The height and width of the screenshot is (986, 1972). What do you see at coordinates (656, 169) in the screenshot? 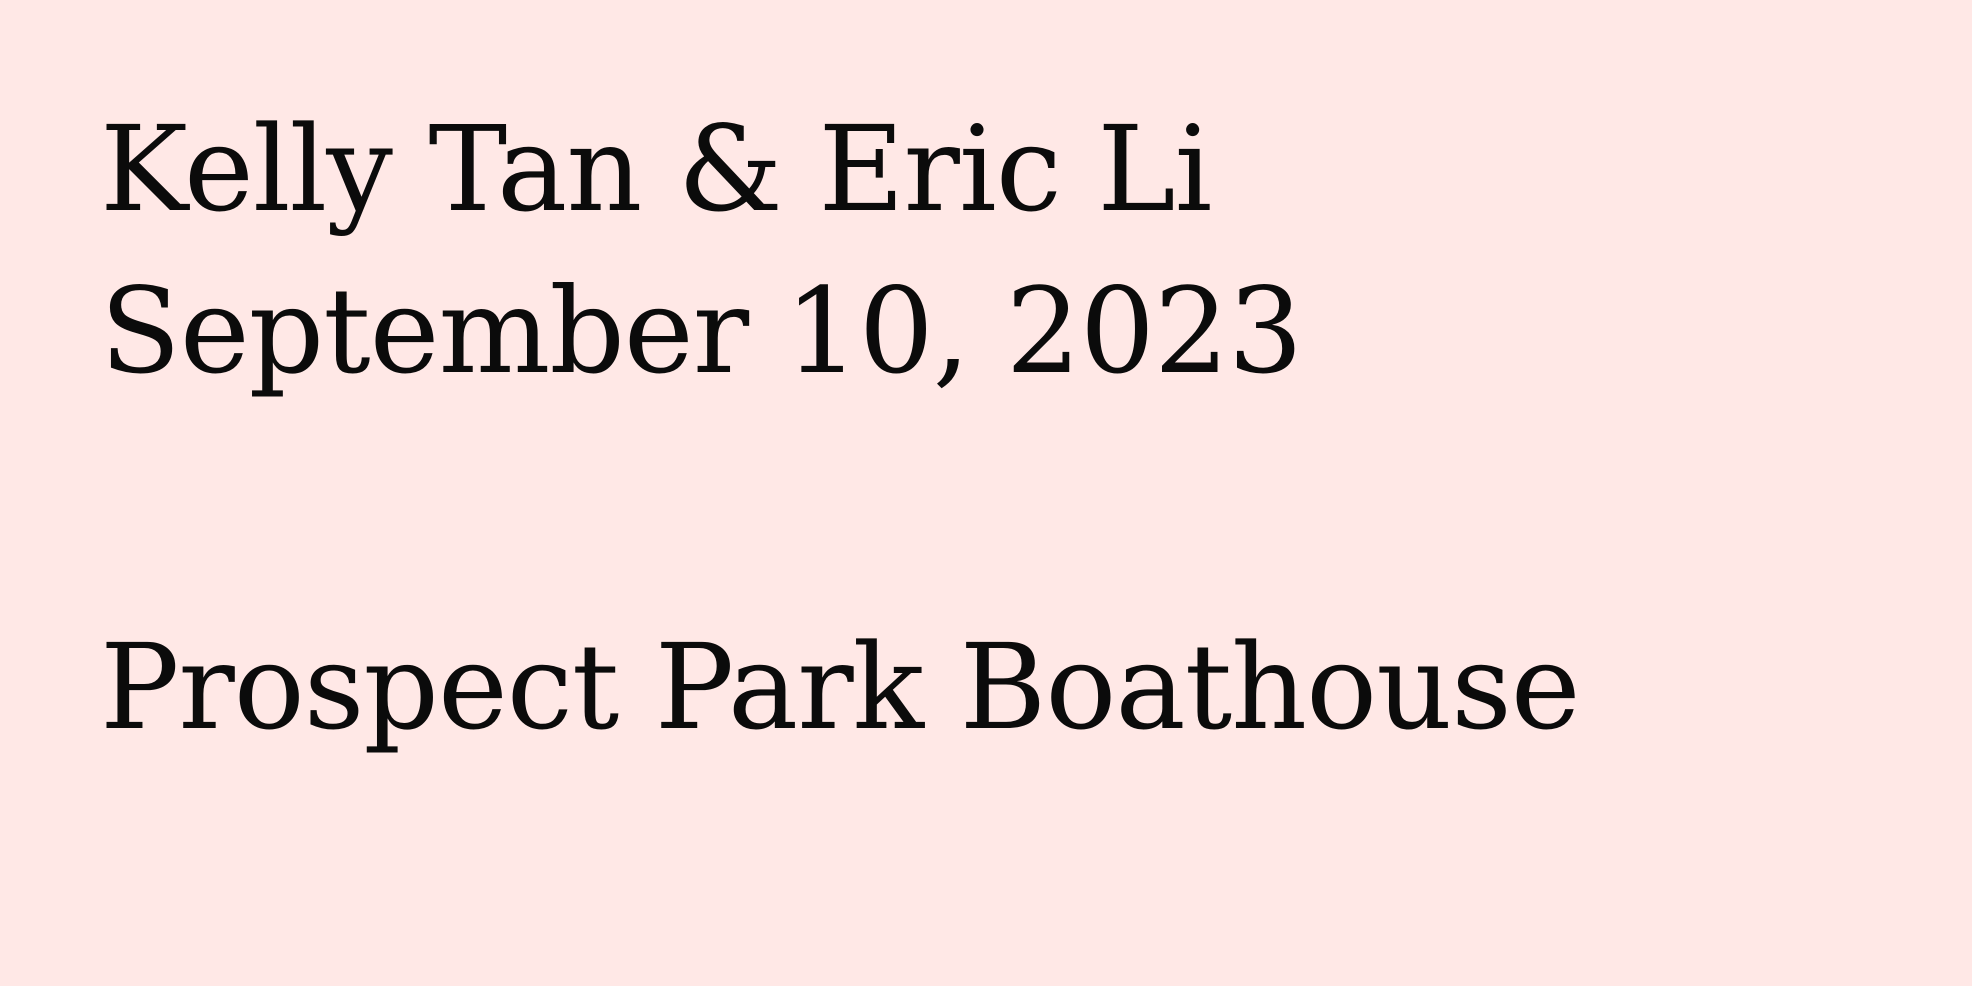
I see `couple-names: Kelly Tan & Eric Li` at bounding box center [656, 169].